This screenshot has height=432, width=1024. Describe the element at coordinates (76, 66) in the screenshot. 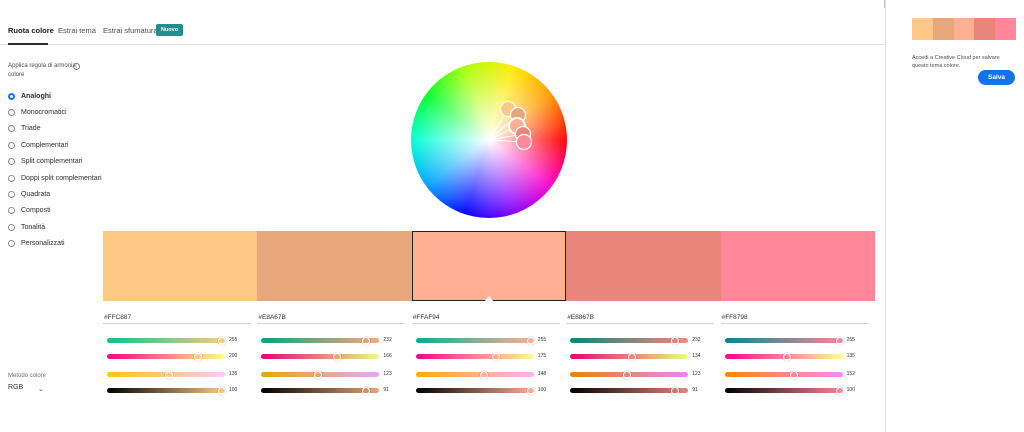

I see `info-icon: i` at that location.